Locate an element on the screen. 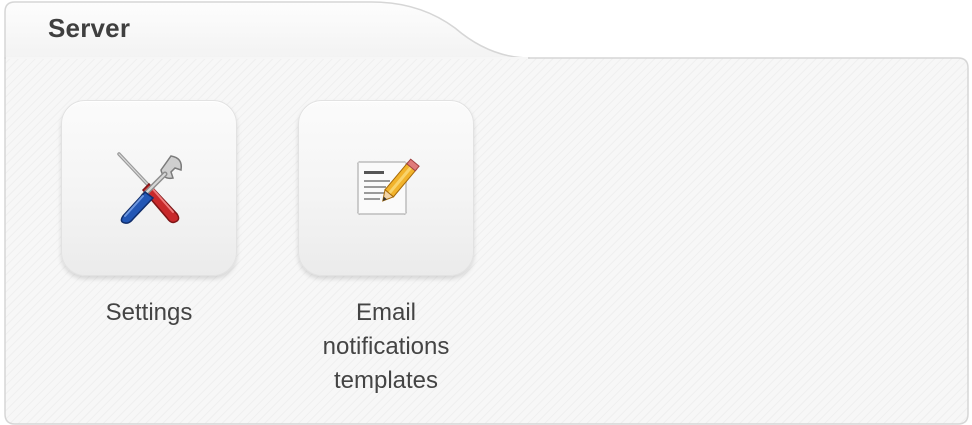  email-templates-label-line-2: notifications is located at coordinates (386, 346).